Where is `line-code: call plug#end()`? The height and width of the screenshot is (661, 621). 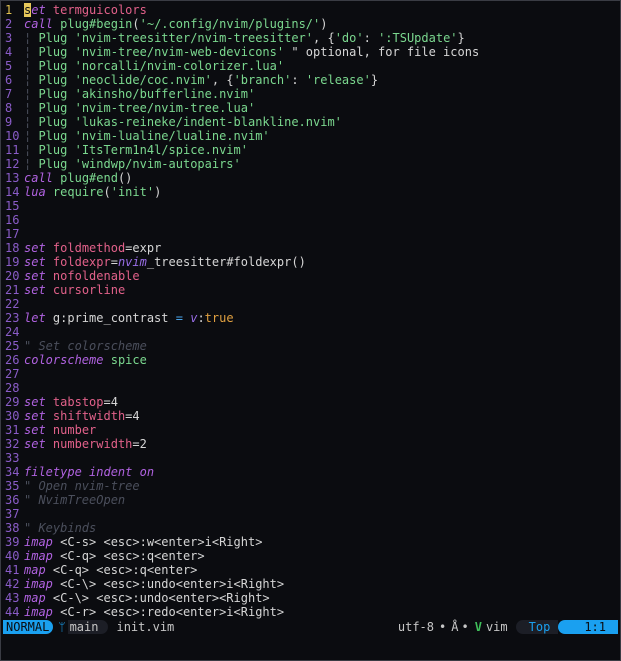 line-code: call plug#end() is located at coordinates (78, 178).